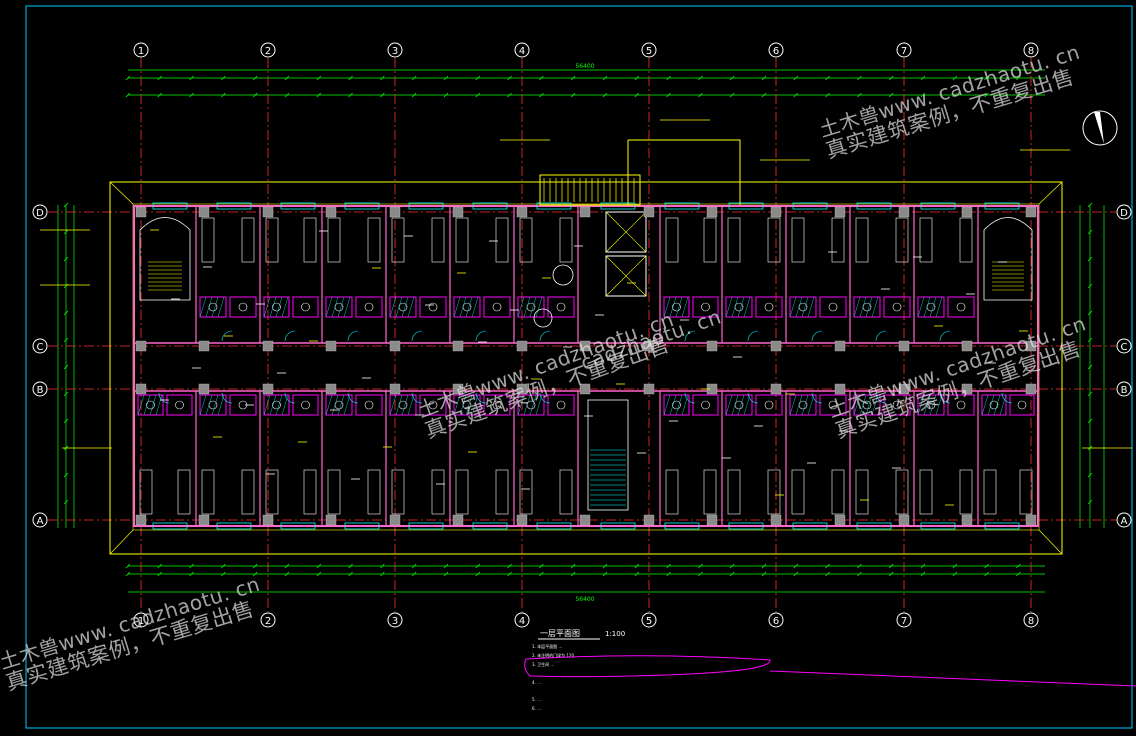  What do you see at coordinates (141, 51) in the screenshot?
I see `axis-label-1-top: 1` at bounding box center [141, 51].